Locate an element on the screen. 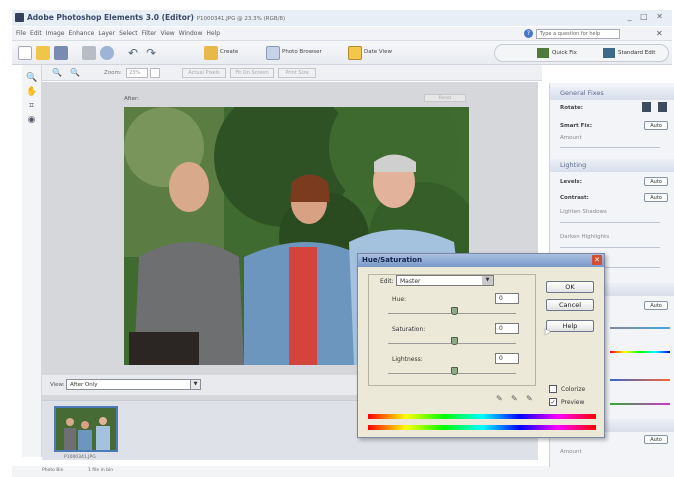  view-label: View: is located at coordinates (57, 385).